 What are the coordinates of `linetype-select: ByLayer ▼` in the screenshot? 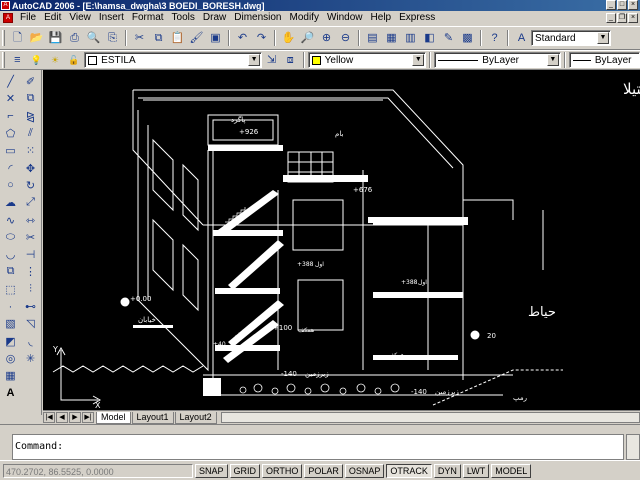 It's located at (497, 60).